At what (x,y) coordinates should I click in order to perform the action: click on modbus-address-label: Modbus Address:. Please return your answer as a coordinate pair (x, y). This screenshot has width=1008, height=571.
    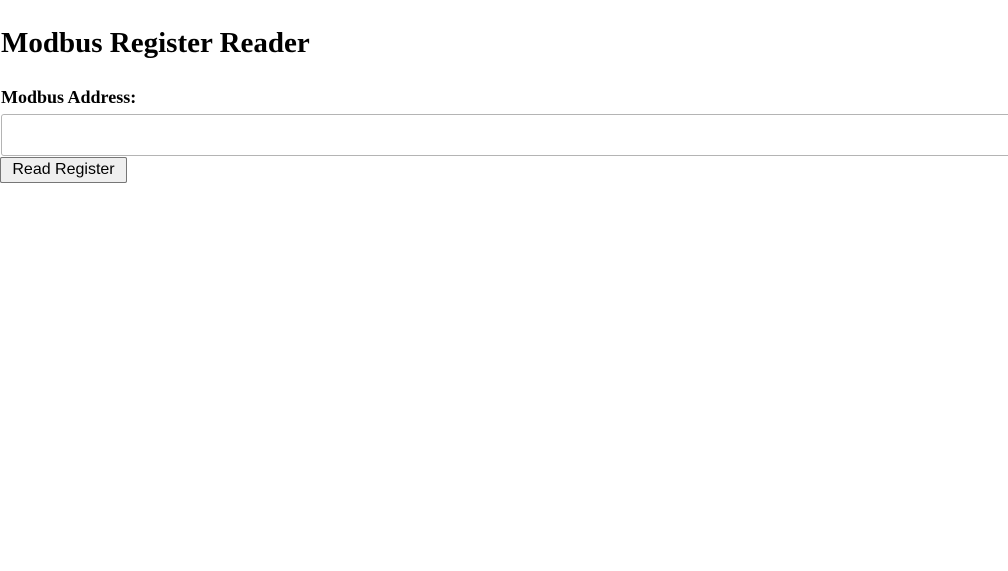
    Looking at the image, I should click on (69, 97).